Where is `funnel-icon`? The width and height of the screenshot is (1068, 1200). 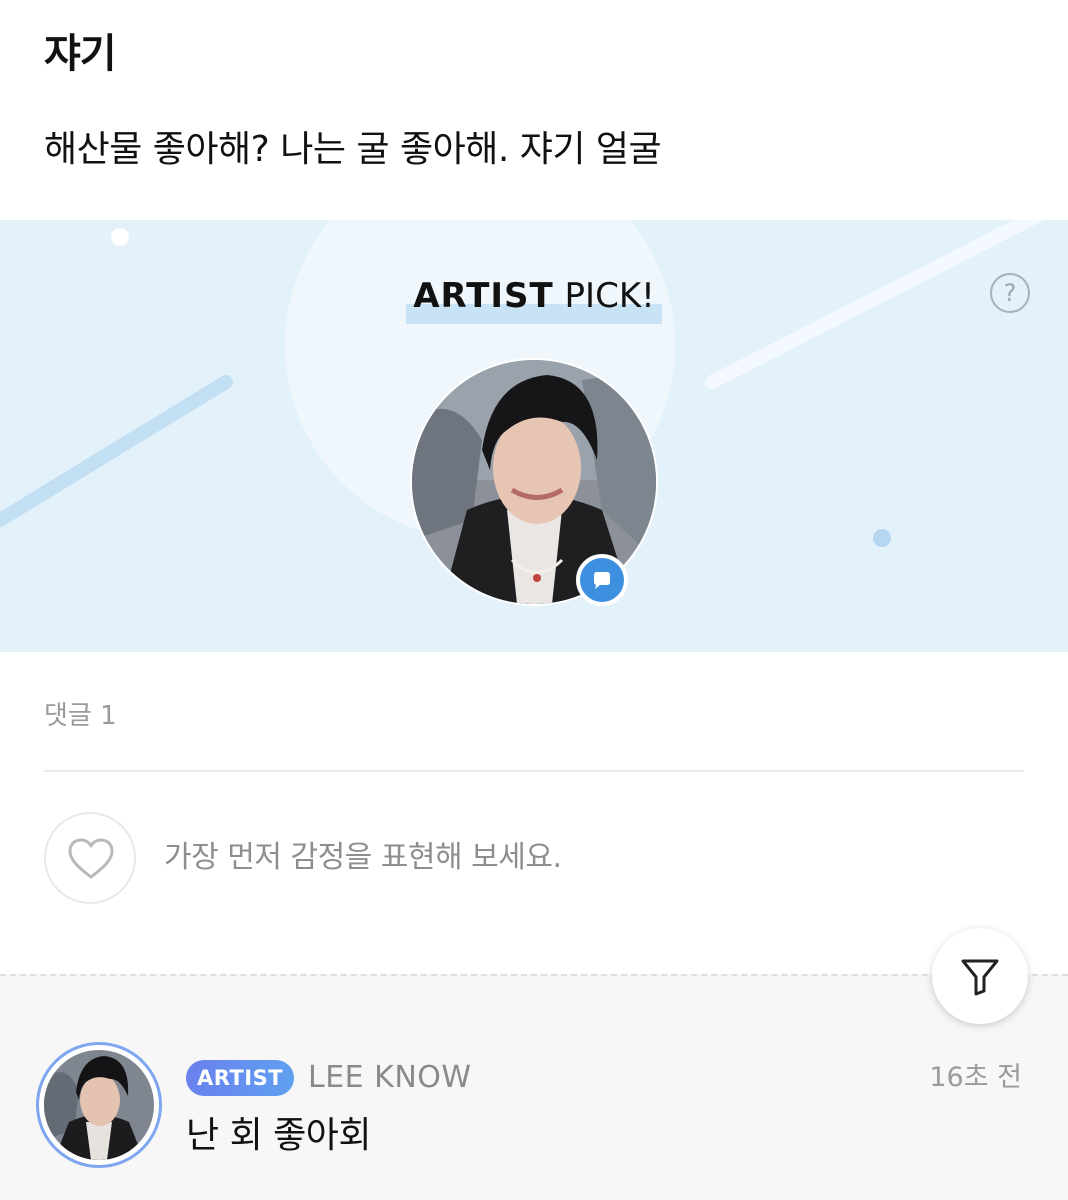
funnel-icon is located at coordinates (980, 977).